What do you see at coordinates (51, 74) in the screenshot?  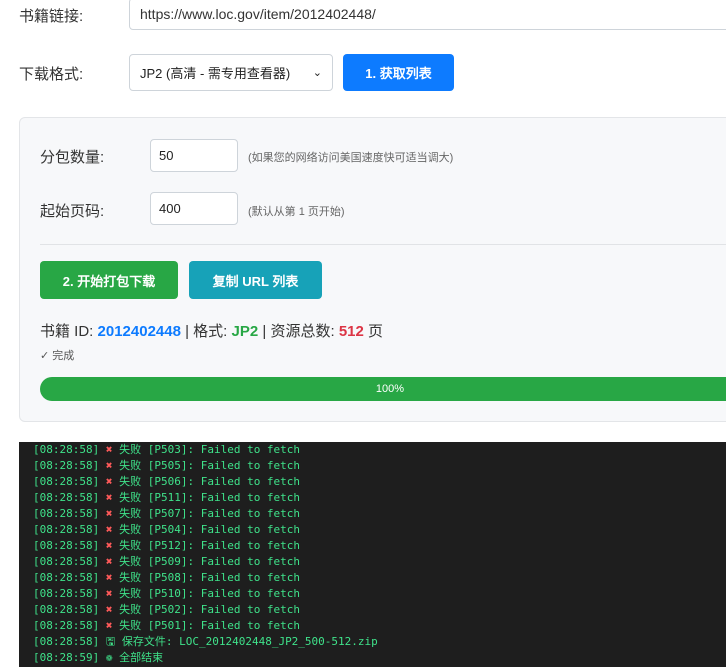 I see `format-label: 下载格式:` at bounding box center [51, 74].